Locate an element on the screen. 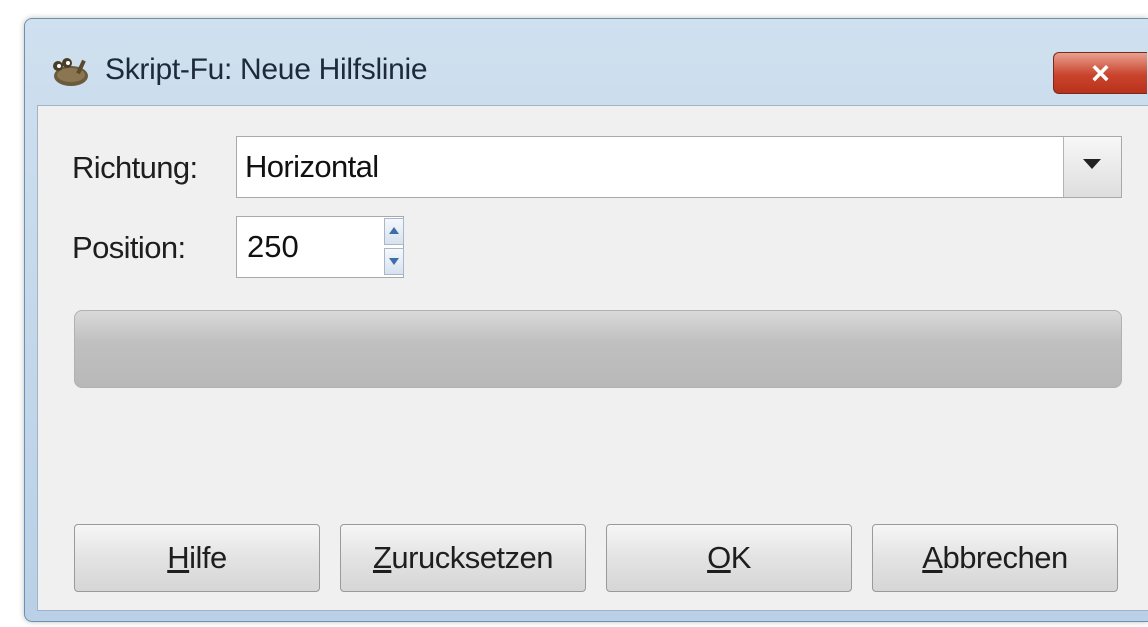 The image size is (1148, 627). reset-mnemonic: Z is located at coordinates (382, 557).